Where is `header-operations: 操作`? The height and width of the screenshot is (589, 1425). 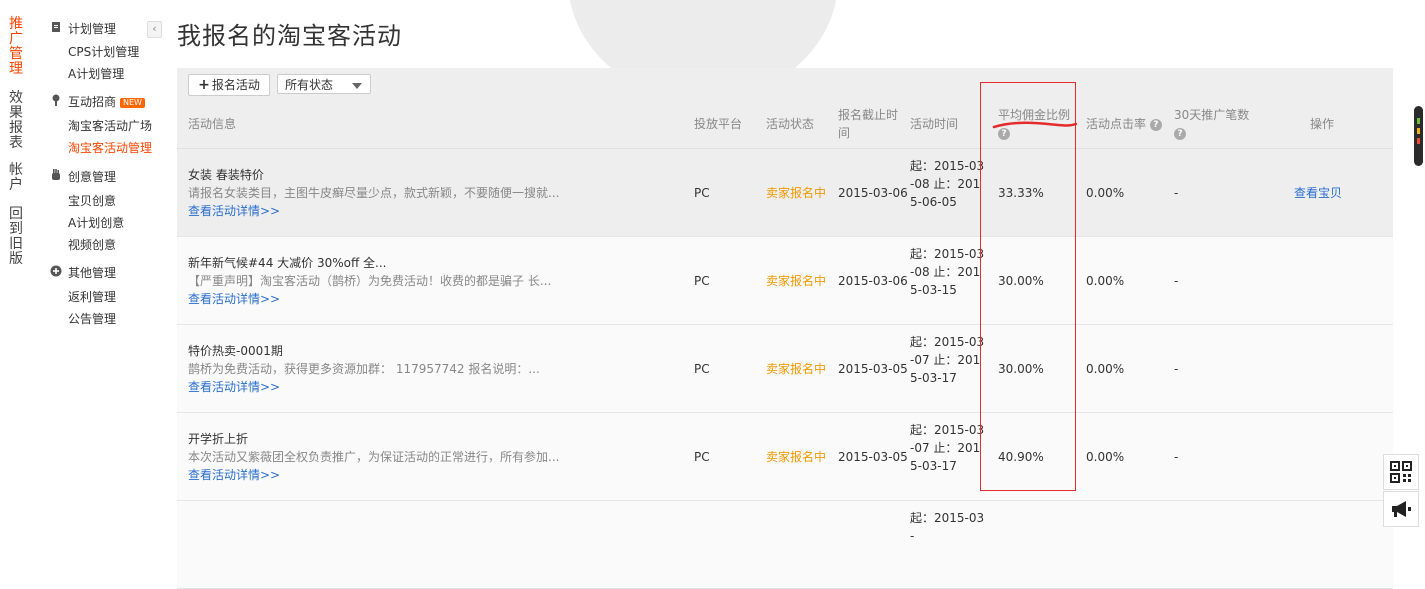 header-operations: 操作 is located at coordinates (1322, 124).